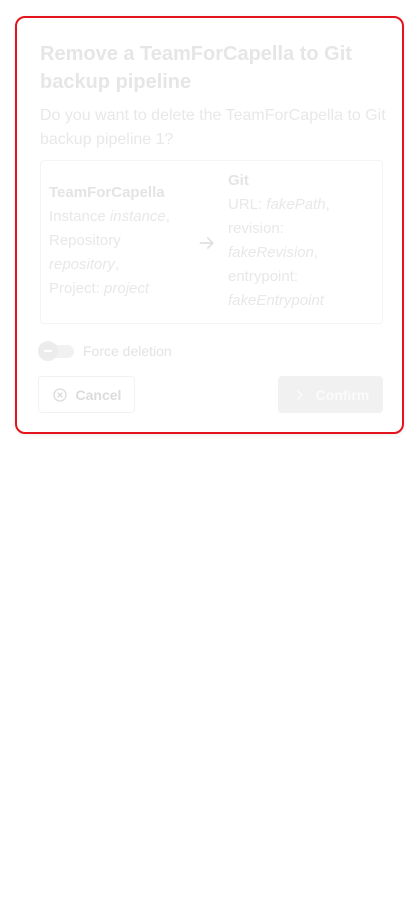  What do you see at coordinates (137, 216) in the screenshot?
I see `instance-value: instance` at bounding box center [137, 216].